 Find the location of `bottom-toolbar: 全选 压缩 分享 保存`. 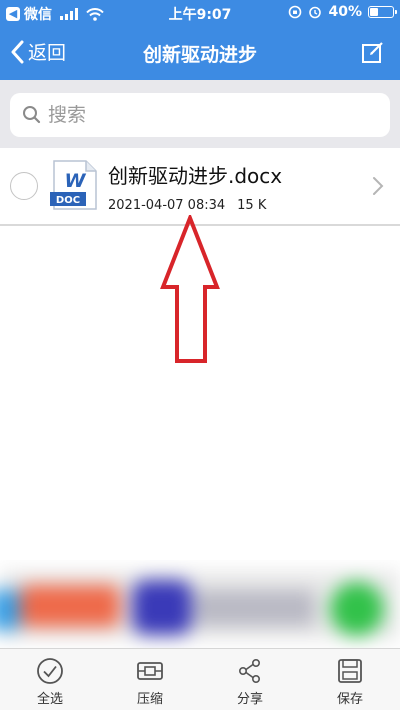

bottom-toolbar: 全选 压缩 分享 保存 is located at coordinates (200, 679).